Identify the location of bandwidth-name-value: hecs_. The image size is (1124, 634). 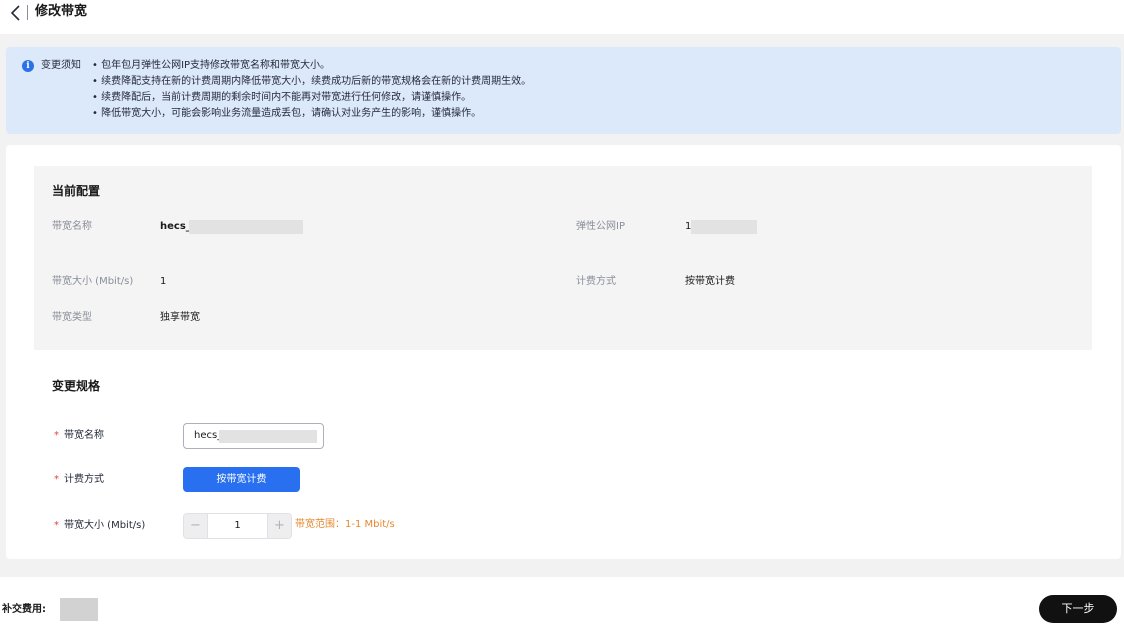
(175, 226).